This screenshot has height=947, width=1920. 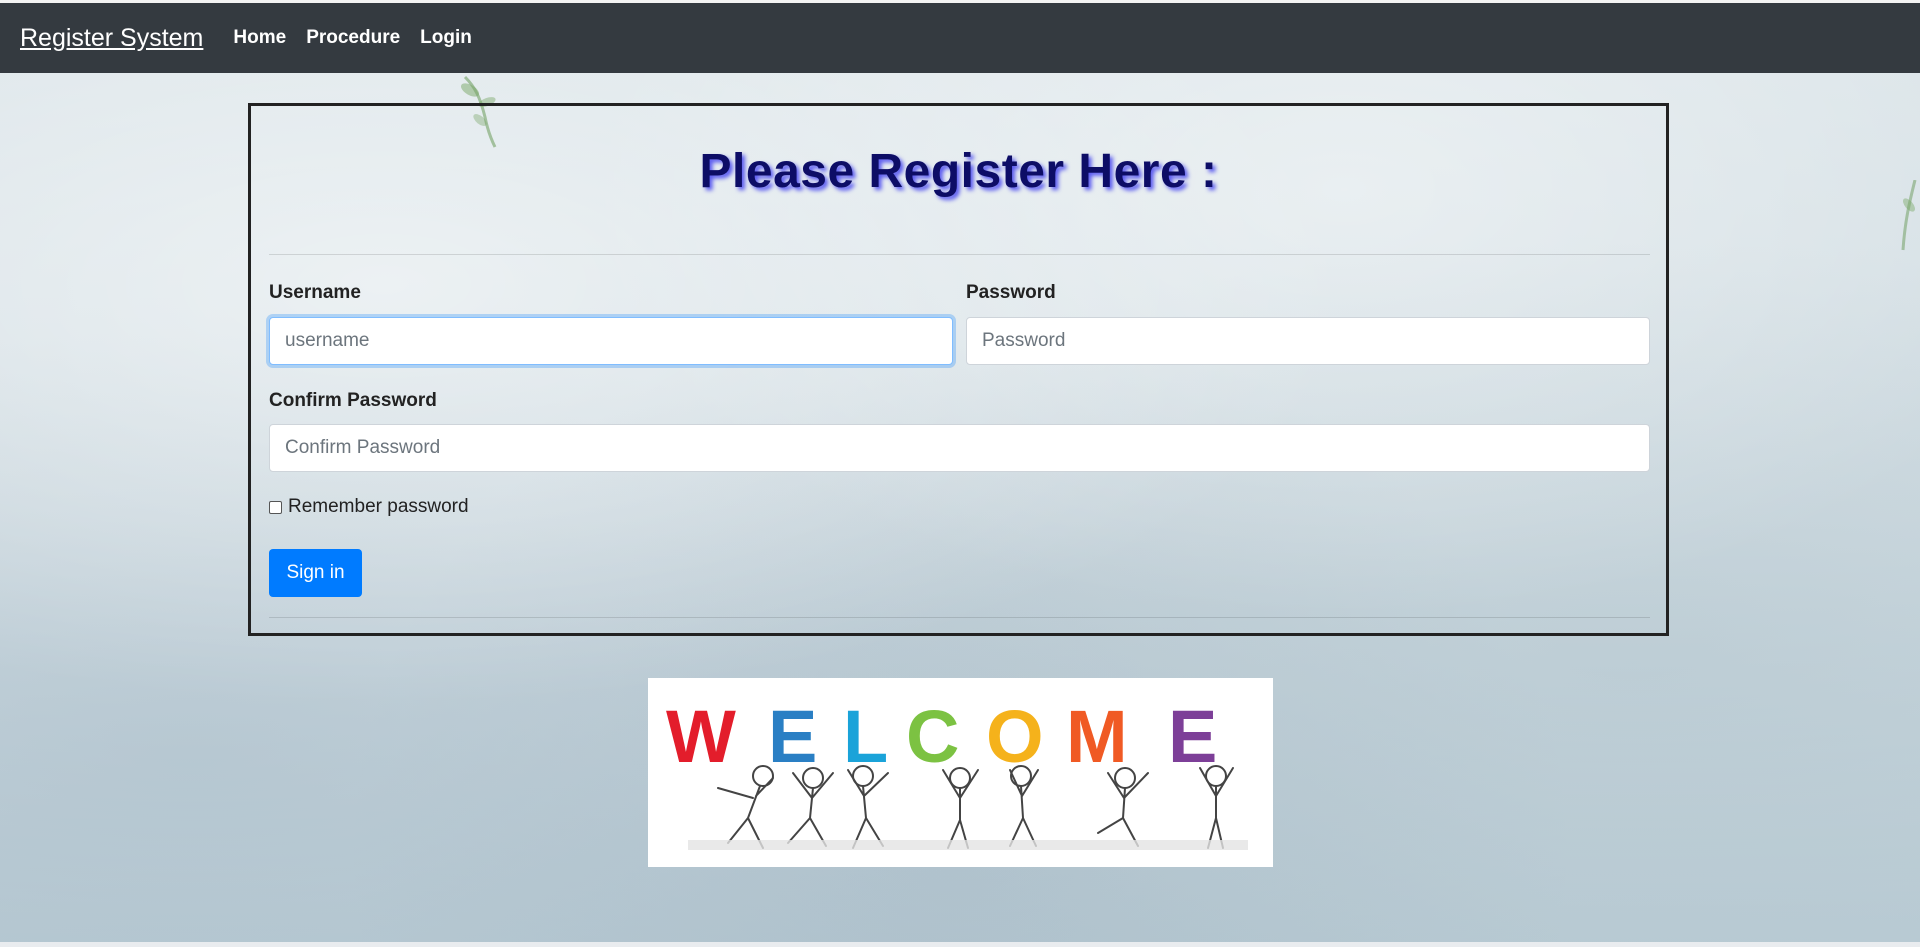 I want to click on ground-shadow, so click(x=968, y=845).